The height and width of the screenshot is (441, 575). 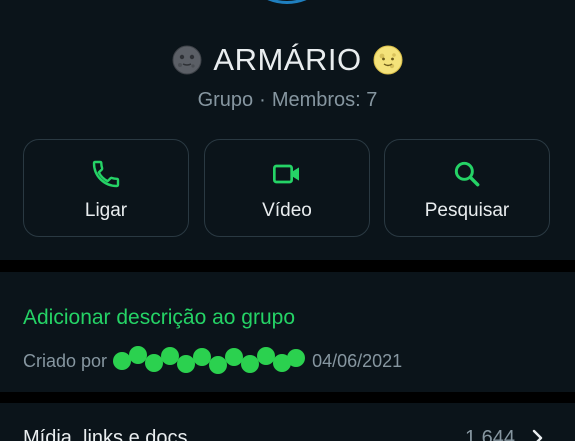 I want to click on phone-icon, so click(x=106, y=174).